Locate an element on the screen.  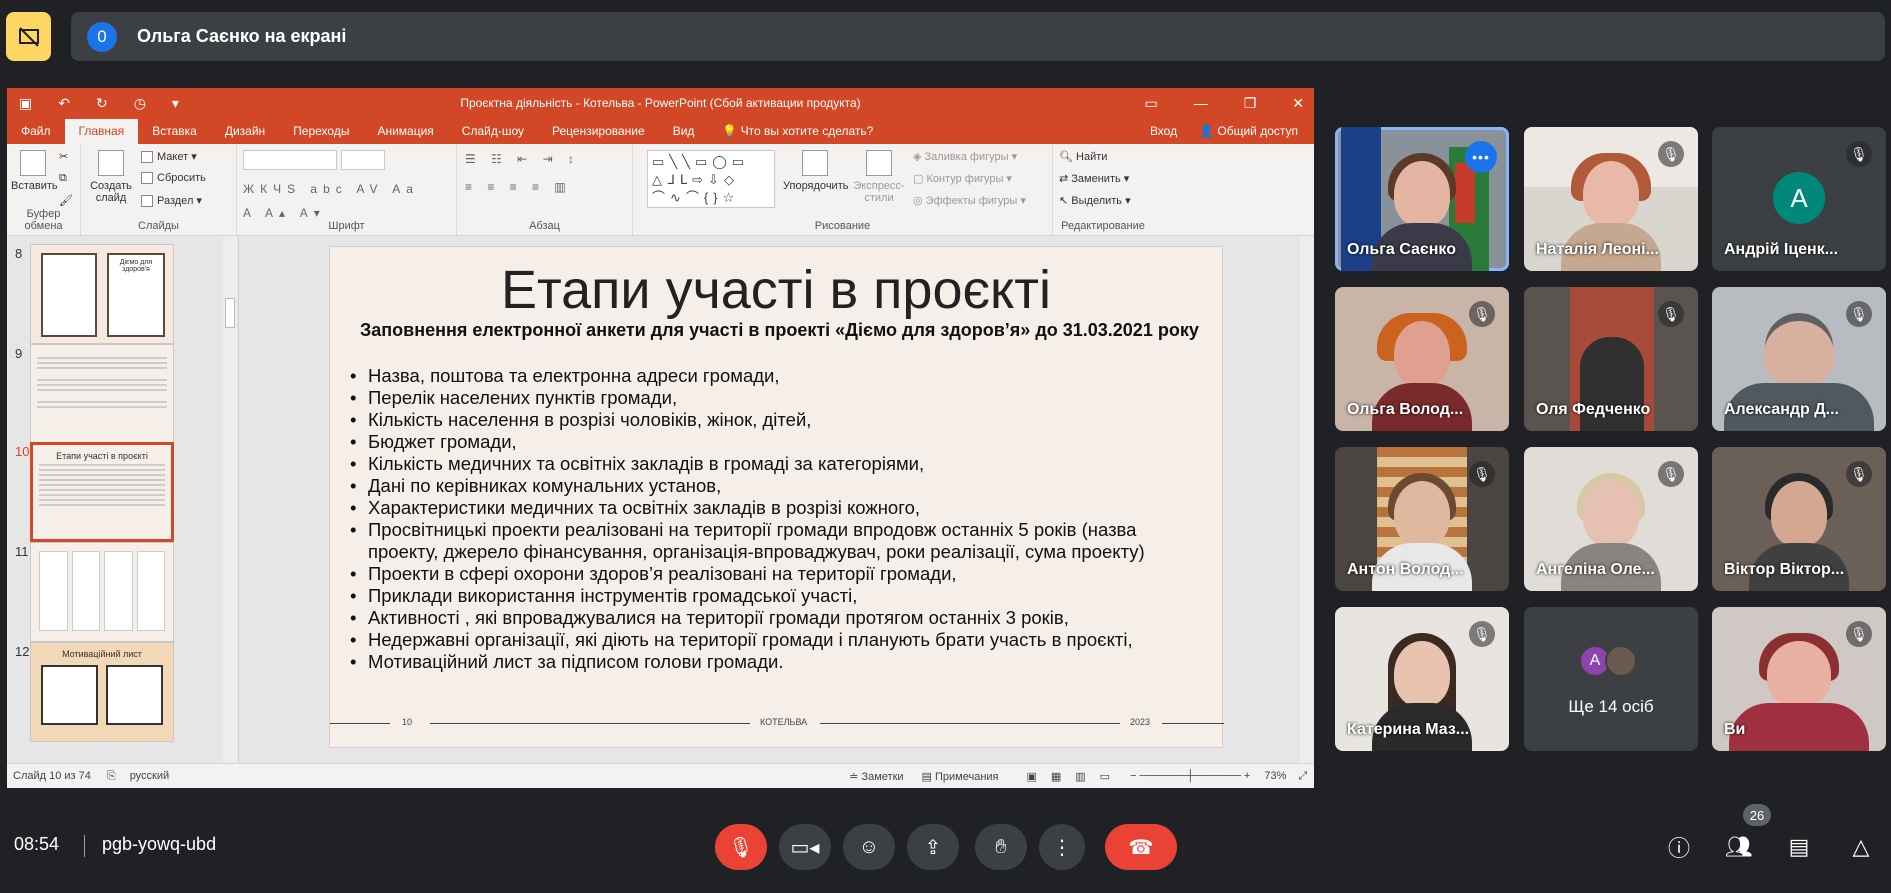
section-button: Раздел ▾ is located at coordinates (171, 201).